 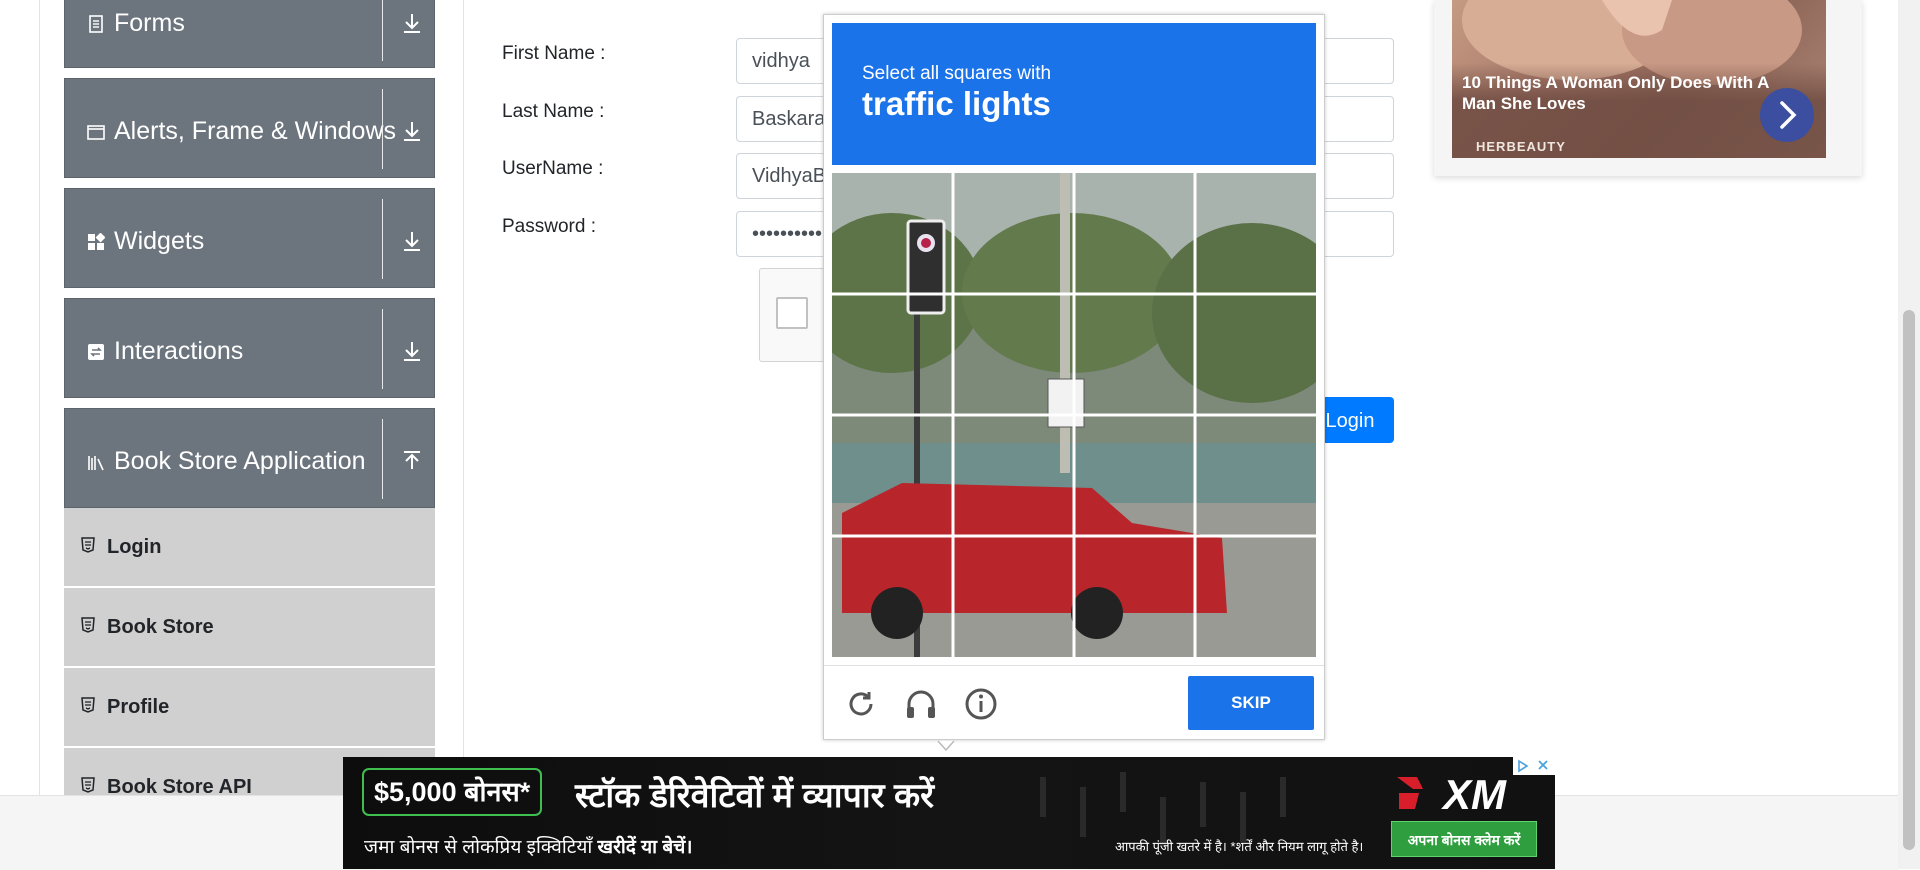 I want to click on captcha-image-grid, so click(x=1074, y=415).